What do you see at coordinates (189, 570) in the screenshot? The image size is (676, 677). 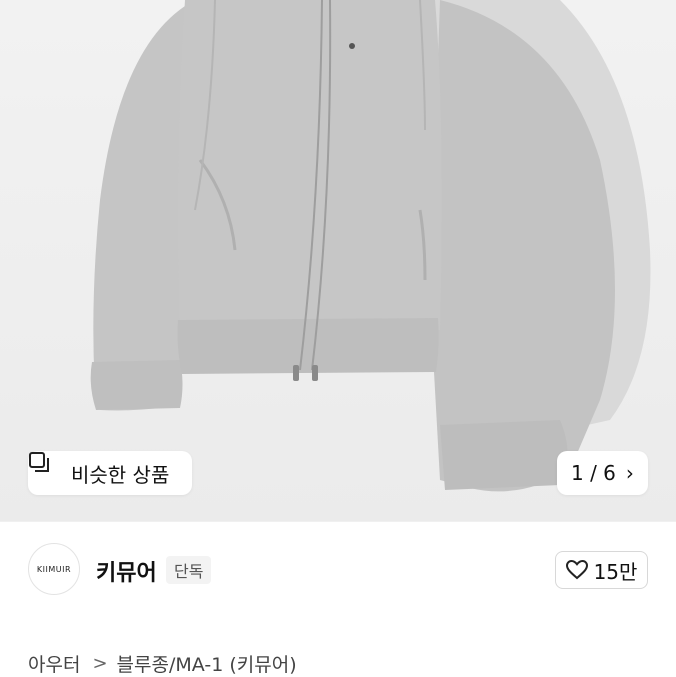 I see `exclusive-badge: 단독` at bounding box center [189, 570].